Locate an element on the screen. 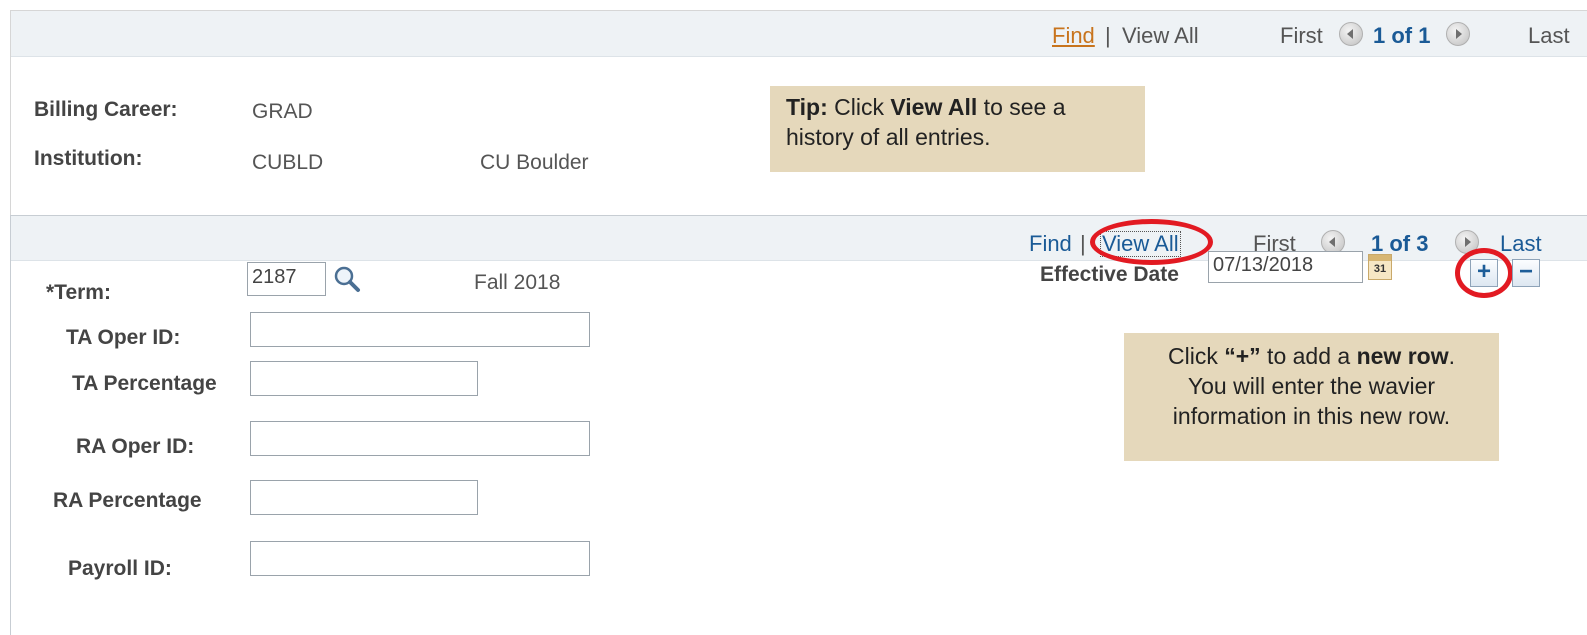 The image size is (1587, 635). calendar-icon: 31 is located at coordinates (1380, 267).